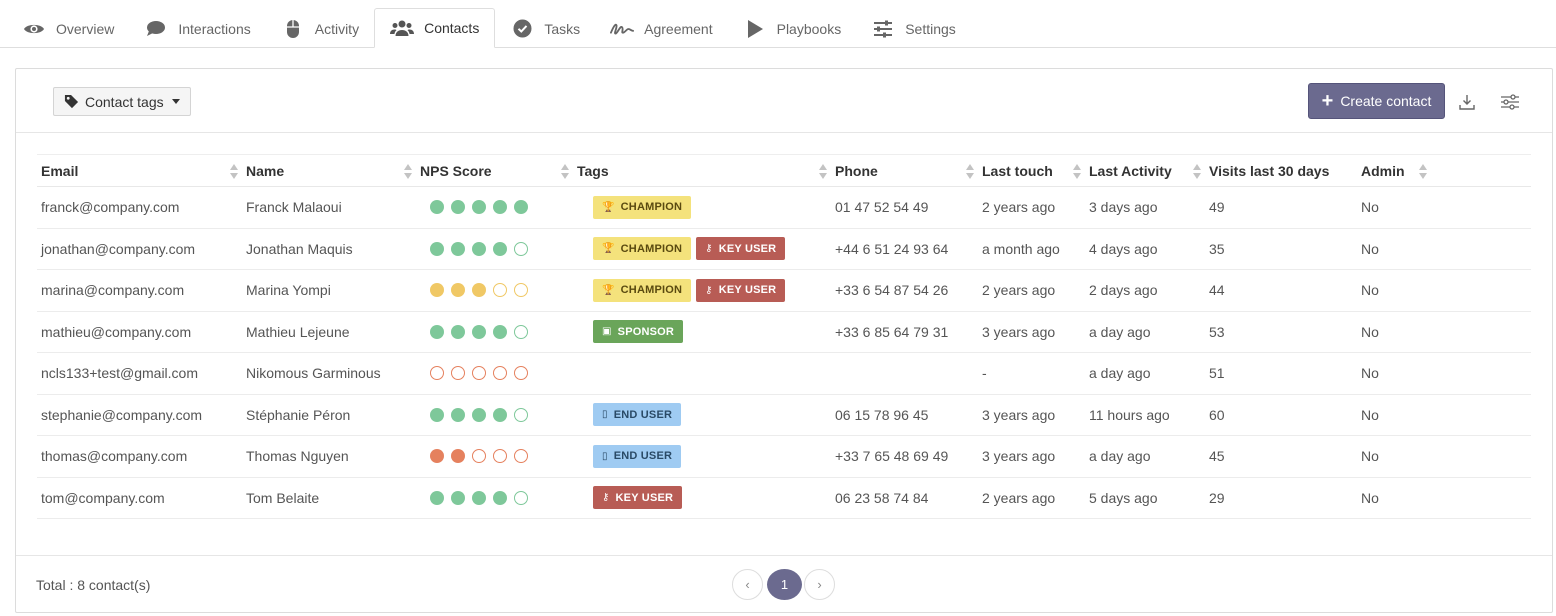 Image resolution: width=1556 pixels, height=616 pixels. What do you see at coordinates (1217, 456) in the screenshot?
I see `cell-visits: 45` at bounding box center [1217, 456].